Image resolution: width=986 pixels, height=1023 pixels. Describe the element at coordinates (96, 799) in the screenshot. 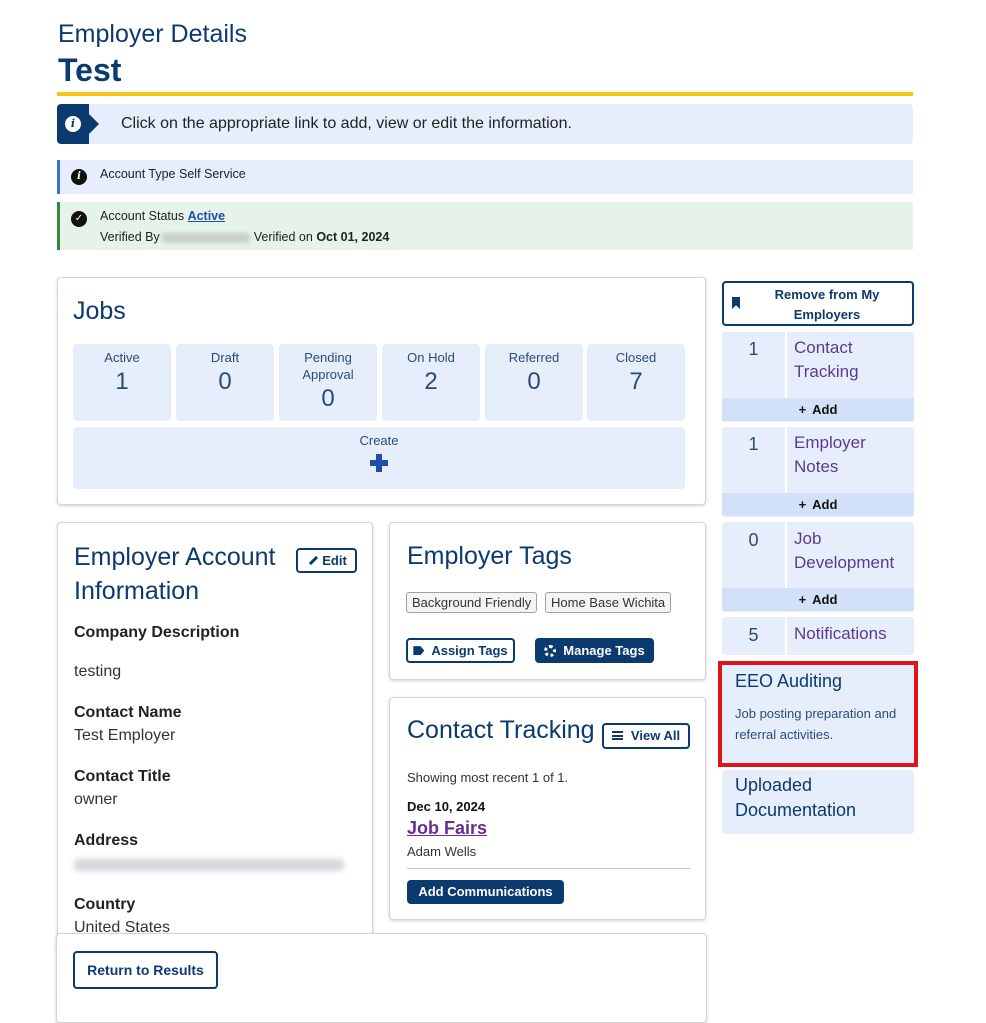

I see `contact-title-value: owner` at that location.